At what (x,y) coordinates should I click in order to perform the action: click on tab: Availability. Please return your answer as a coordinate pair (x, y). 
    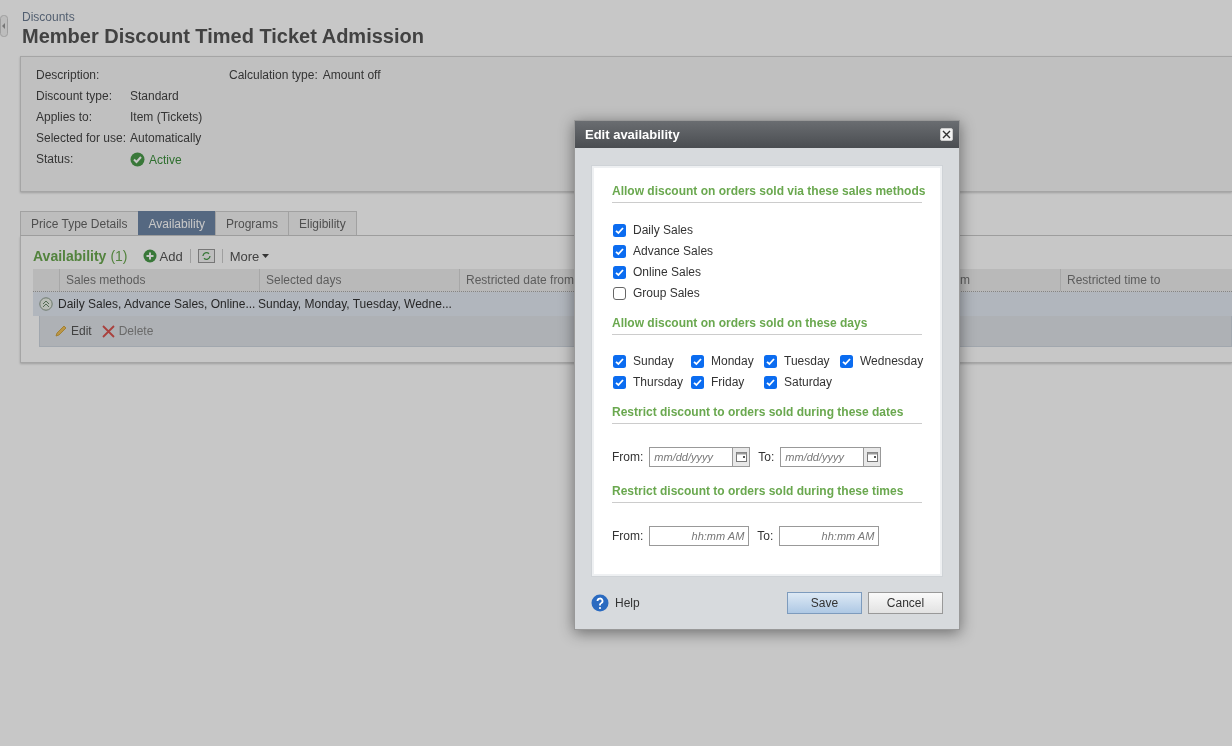
    Looking at the image, I should click on (176, 223).